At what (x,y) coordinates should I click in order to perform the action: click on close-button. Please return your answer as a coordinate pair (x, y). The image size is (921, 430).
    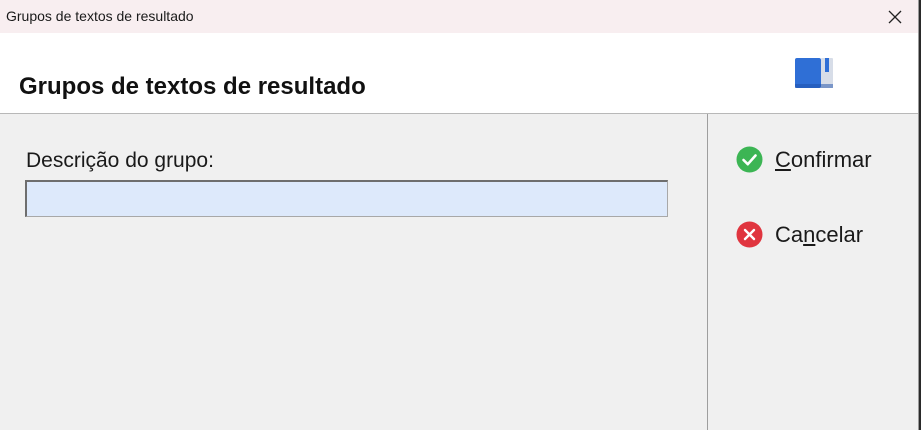
    Looking at the image, I should click on (895, 16).